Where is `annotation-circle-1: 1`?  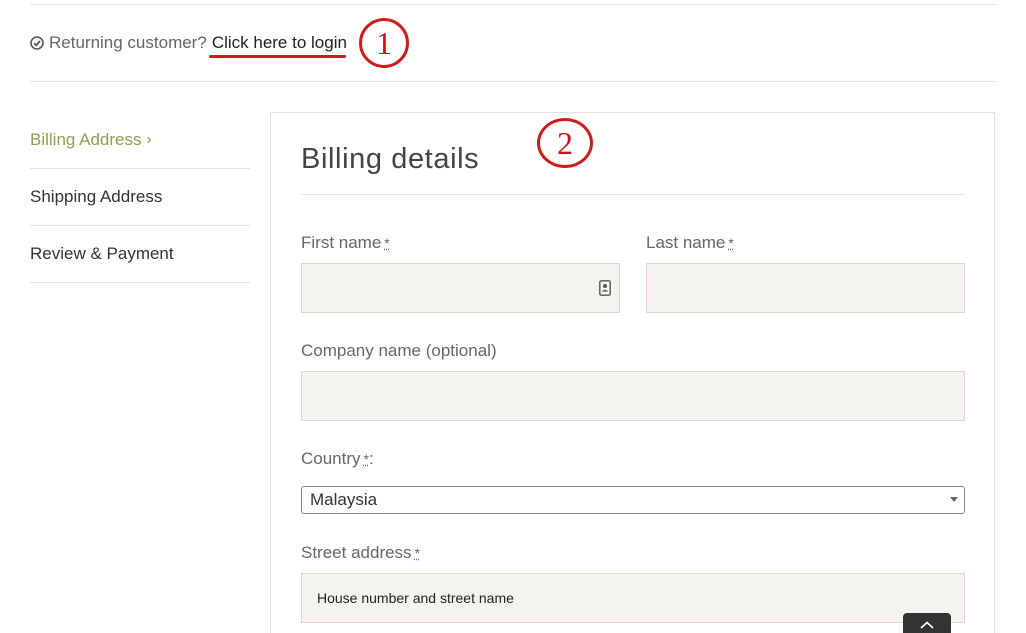 annotation-circle-1: 1 is located at coordinates (384, 43).